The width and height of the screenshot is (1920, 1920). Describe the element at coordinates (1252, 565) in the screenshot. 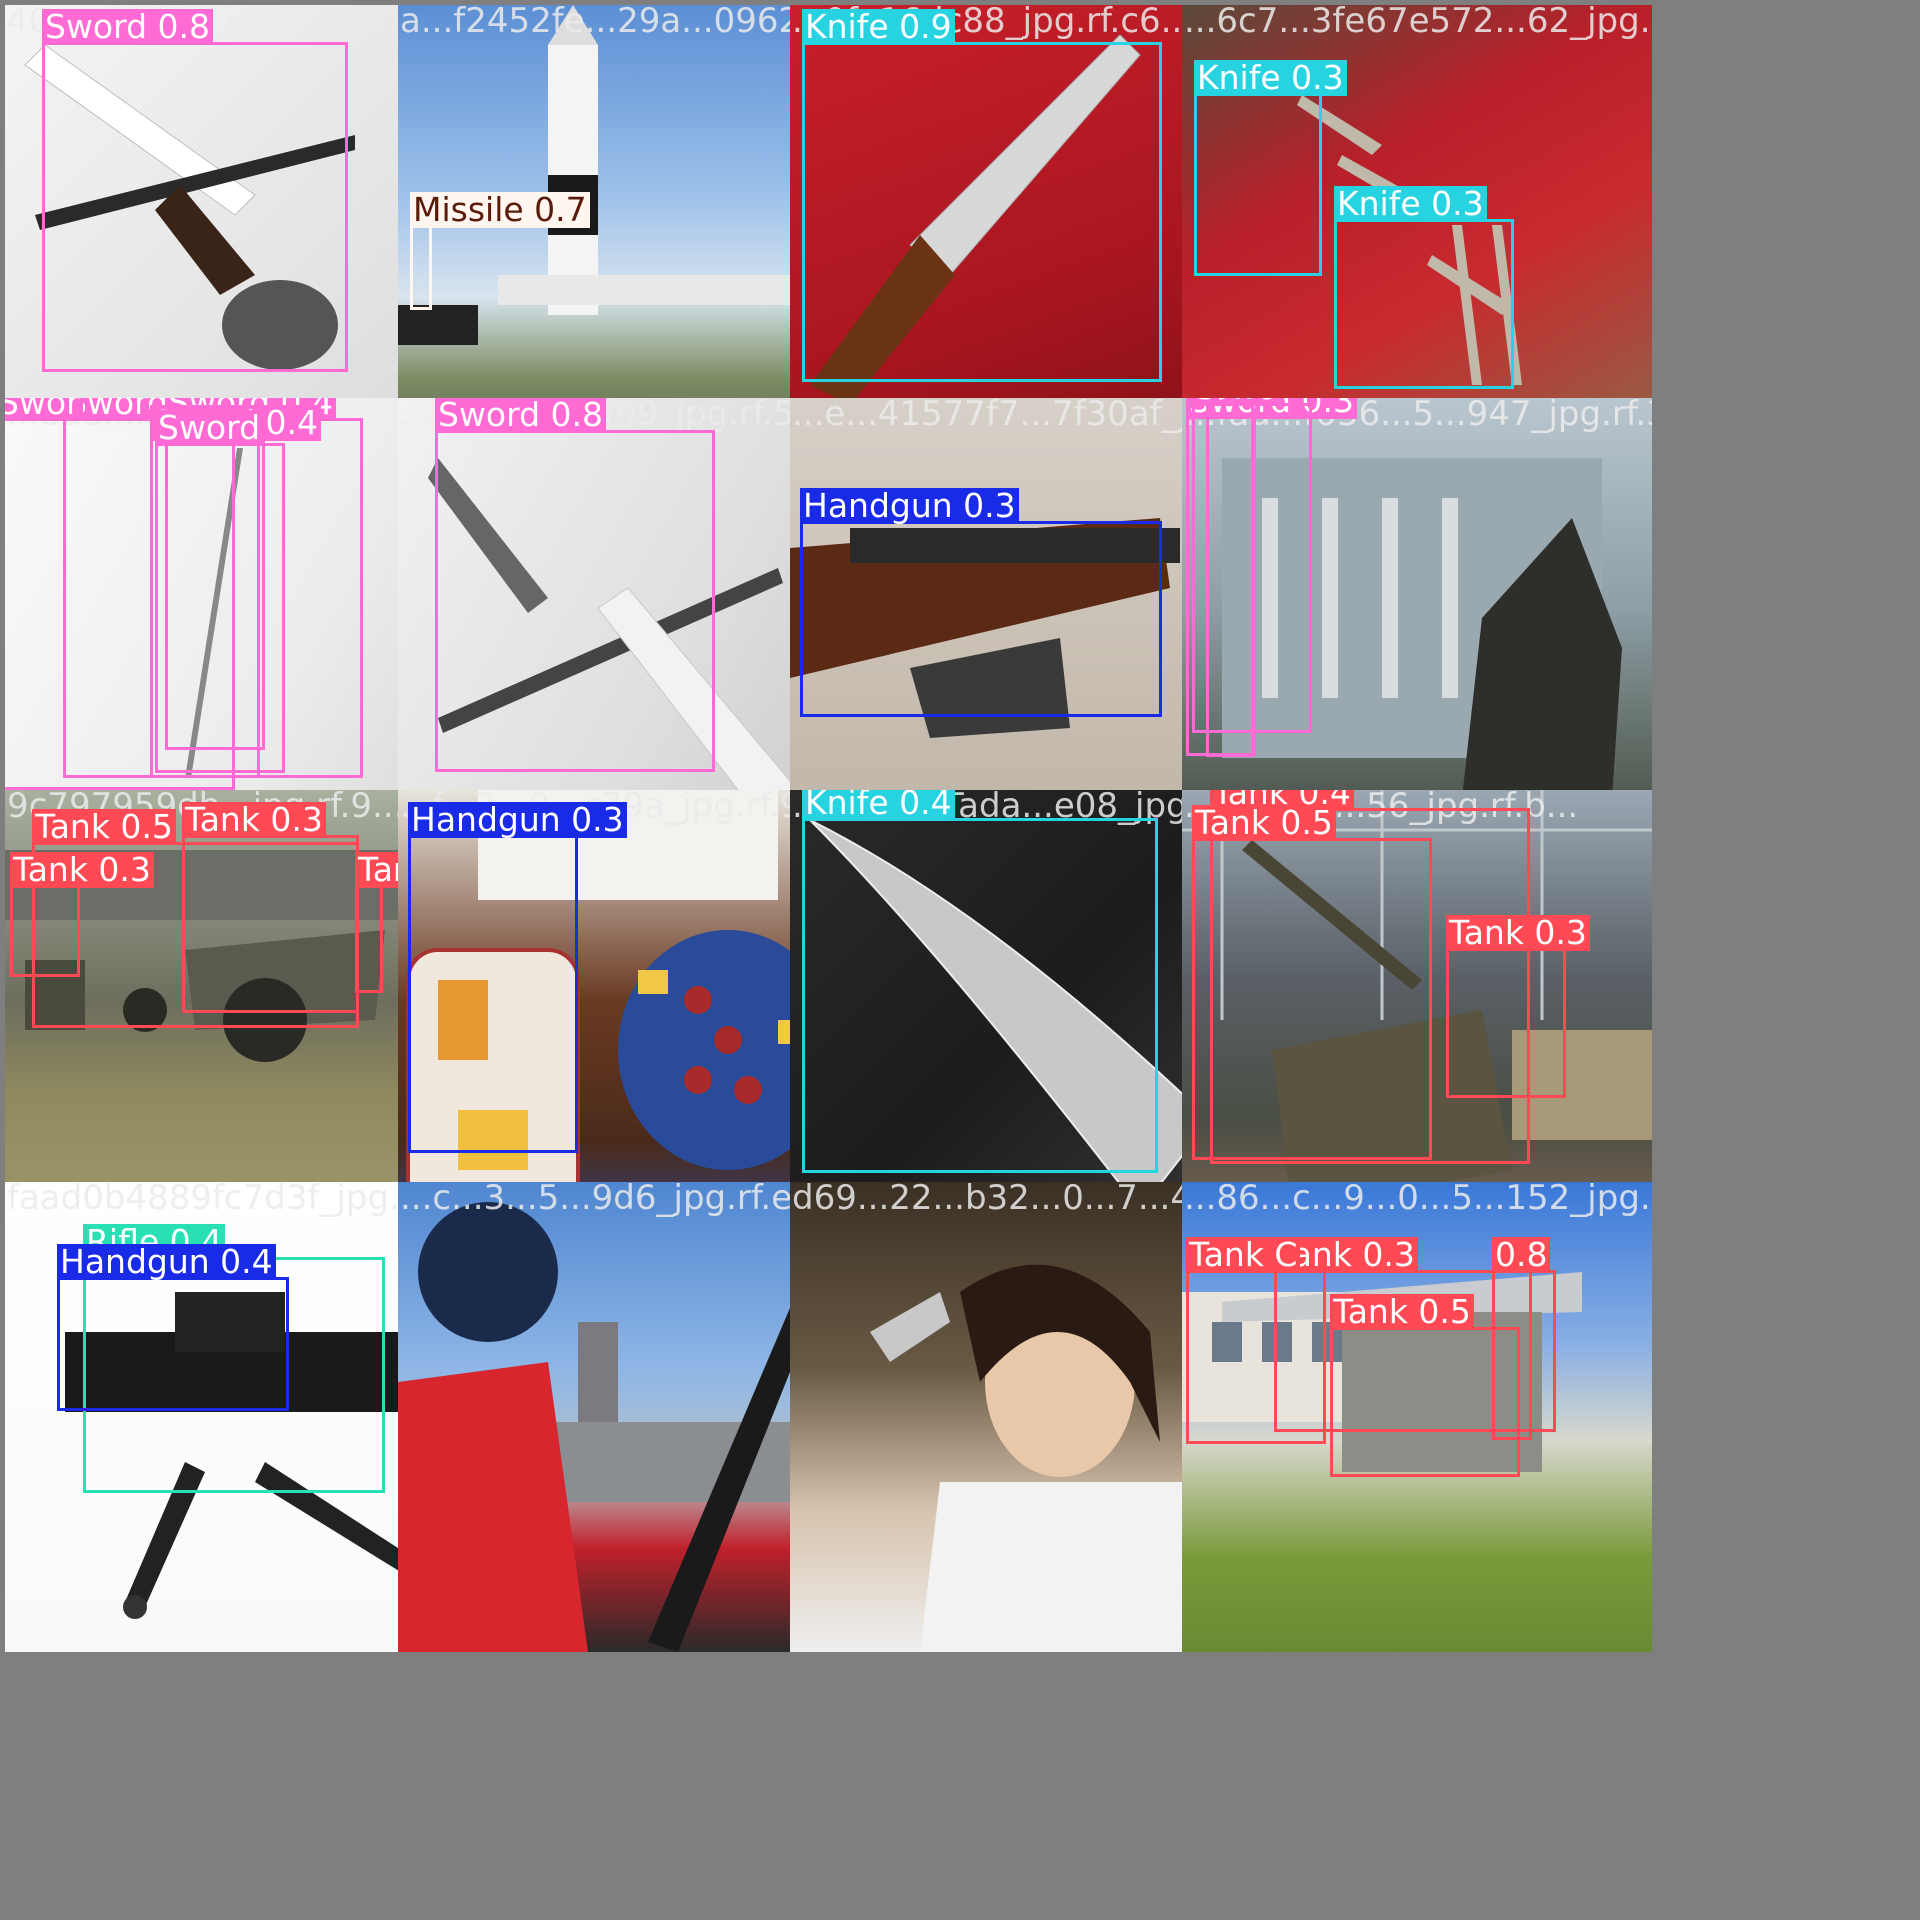

I see `detection-box: S` at that location.